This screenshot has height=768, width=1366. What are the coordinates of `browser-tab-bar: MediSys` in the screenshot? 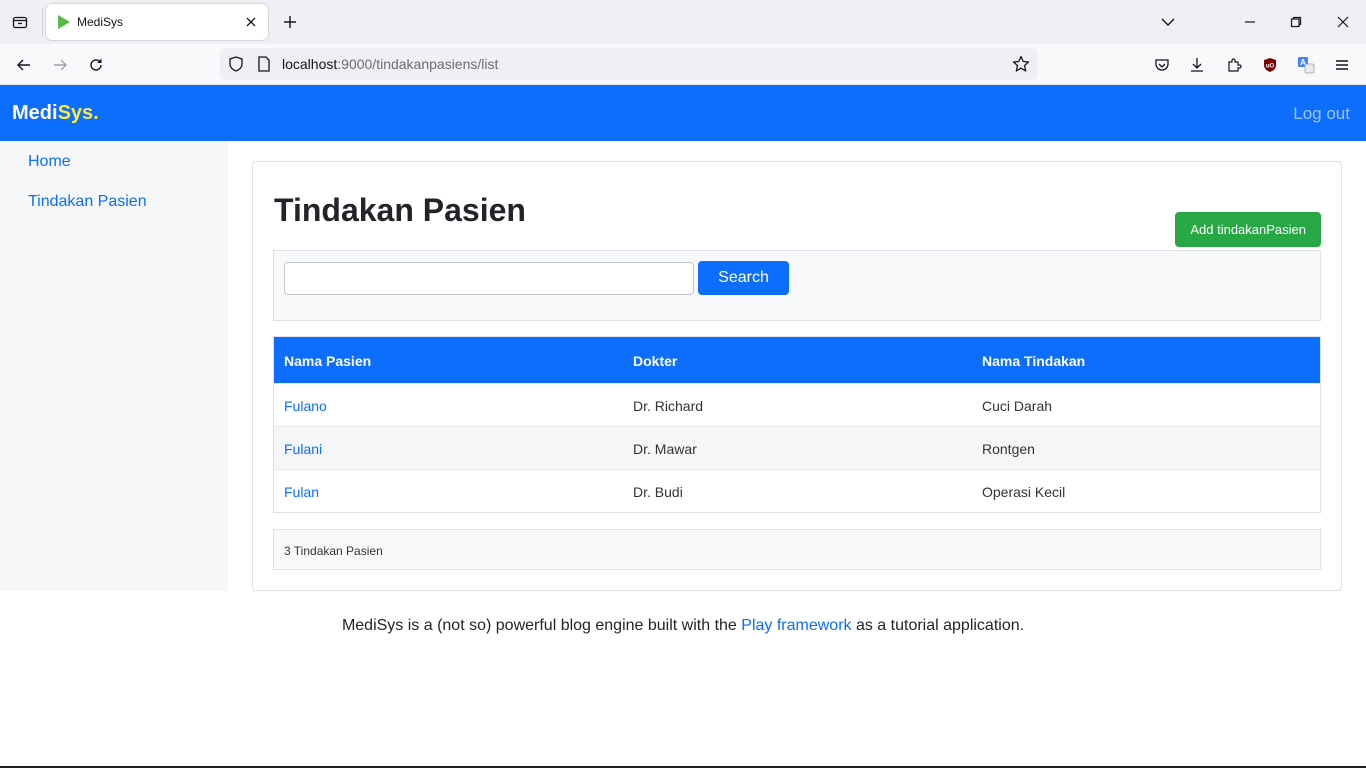 It's located at (683, 22).